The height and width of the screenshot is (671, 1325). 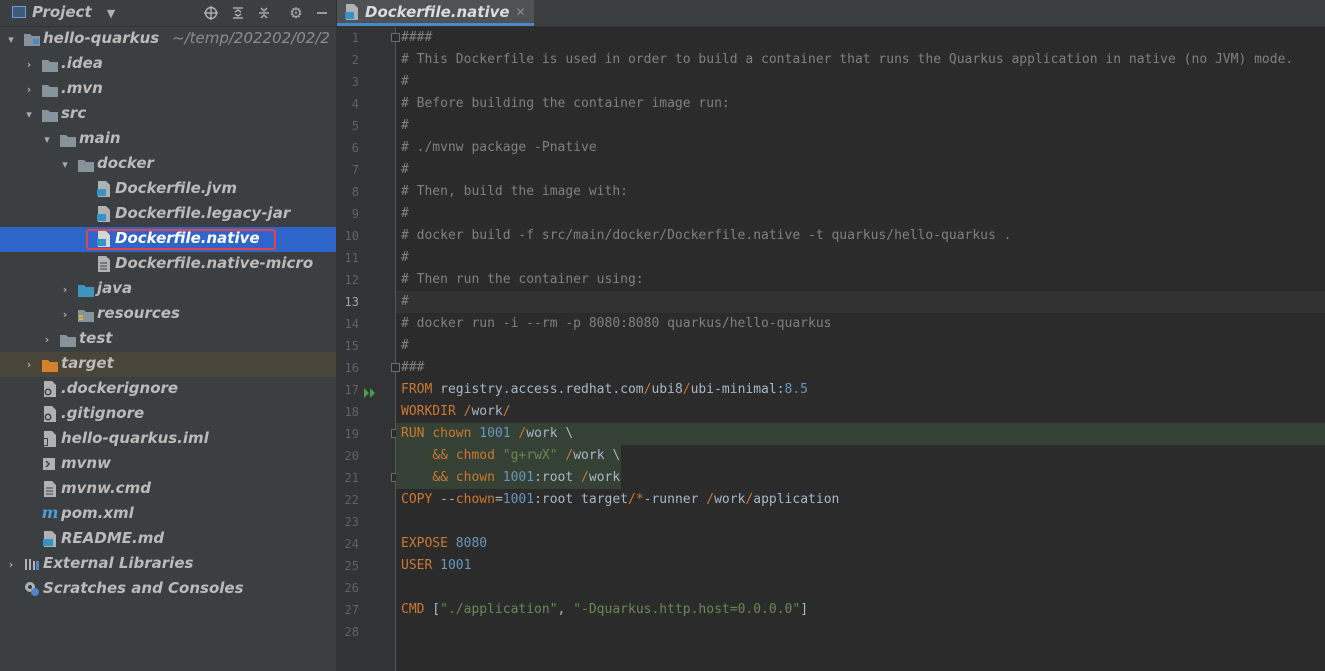 I want to click on editor-tab-bar: Dockerfile.native ✕, so click(x=831, y=13).